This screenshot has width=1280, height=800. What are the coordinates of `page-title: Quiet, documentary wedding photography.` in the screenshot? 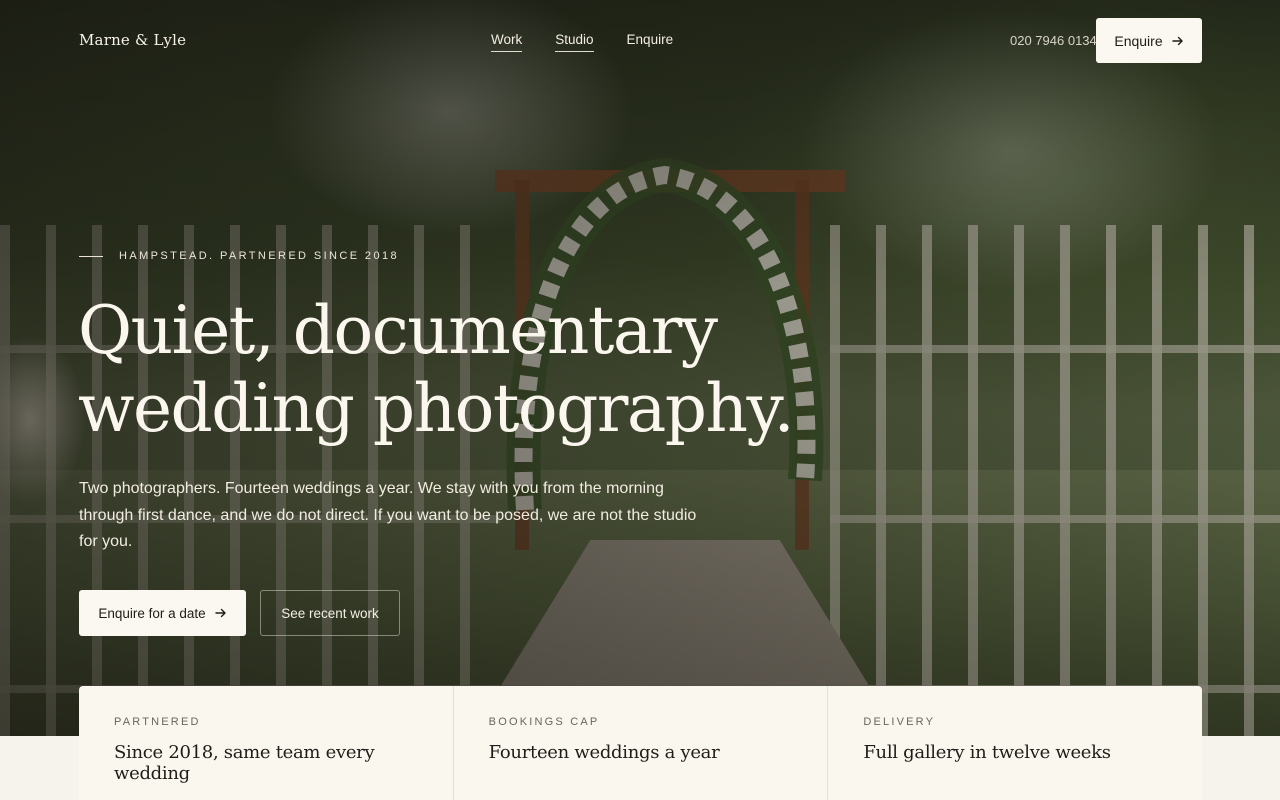 It's located at (458, 370).